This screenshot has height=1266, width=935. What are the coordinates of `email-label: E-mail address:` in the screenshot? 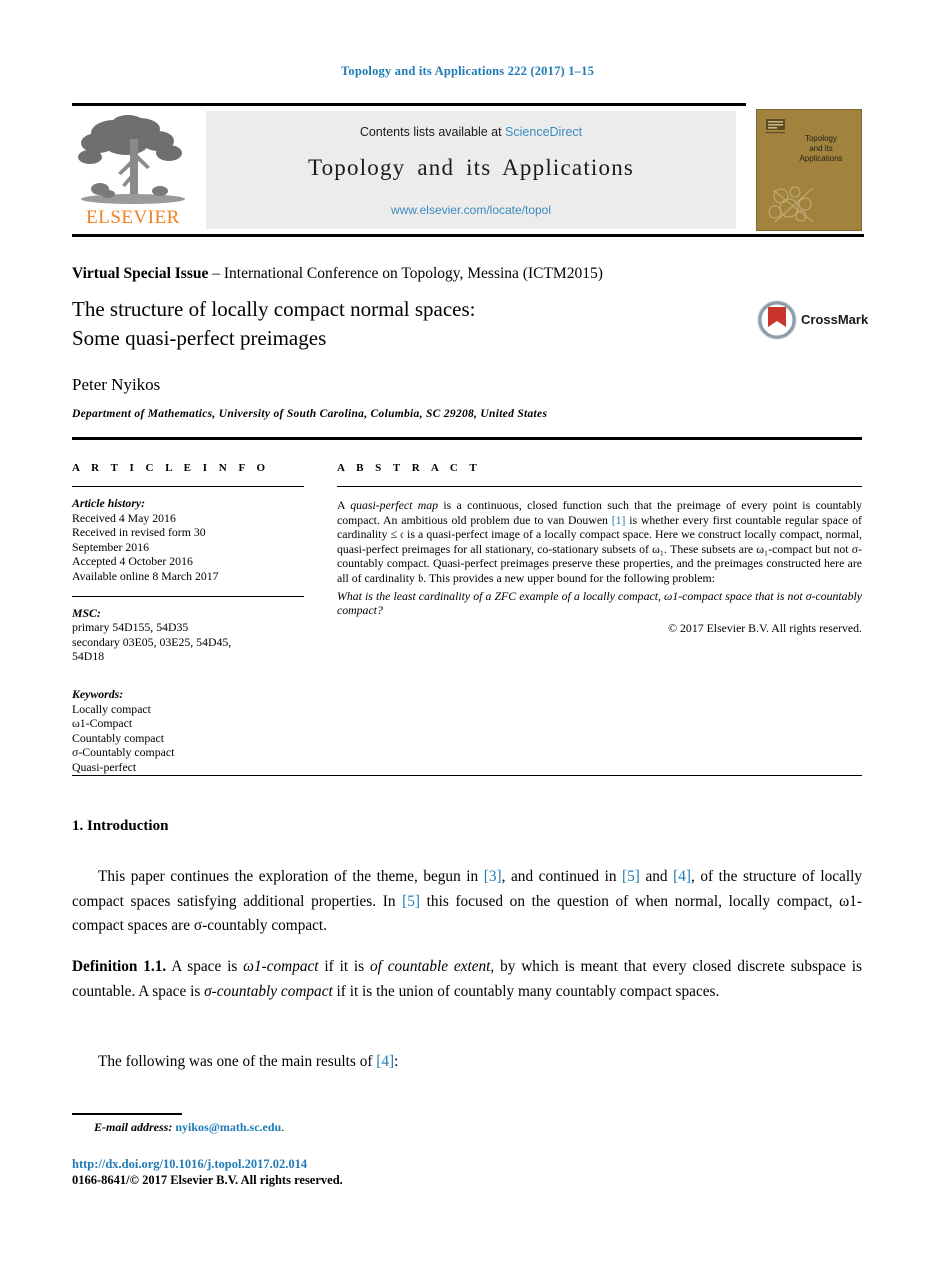 It's located at (133, 1127).